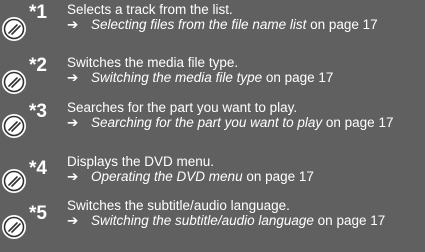 The width and height of the screenshot is (425, 252). I want to click on marker: *2, so click(38, 65).